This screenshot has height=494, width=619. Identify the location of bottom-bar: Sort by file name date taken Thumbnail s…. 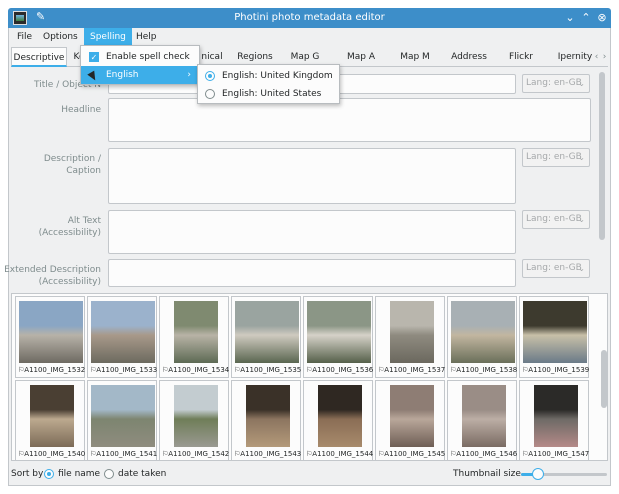
(309, 474).